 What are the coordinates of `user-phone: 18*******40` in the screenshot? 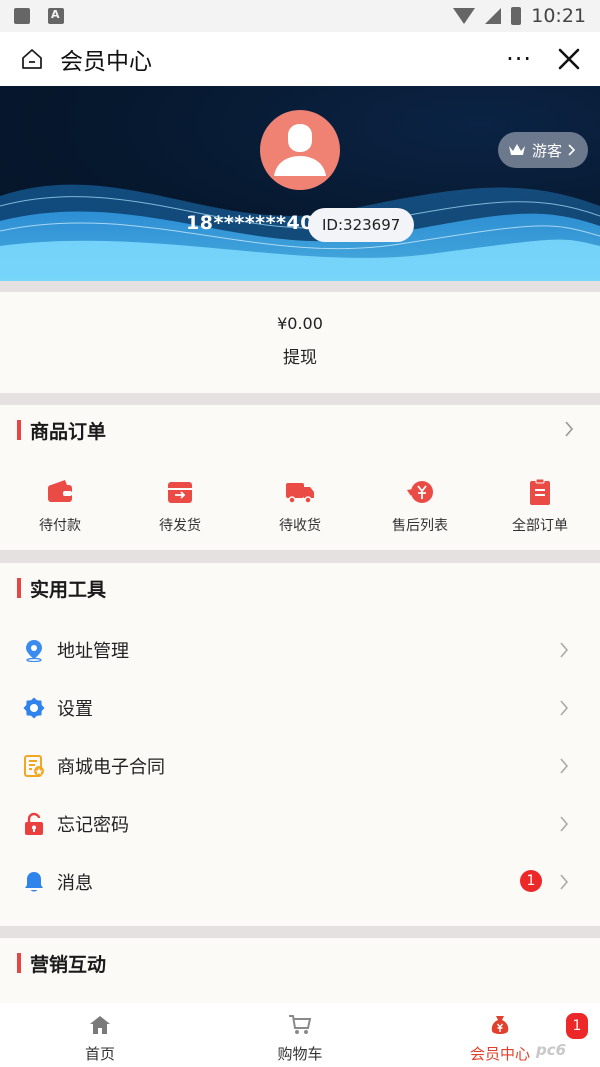 It's located at (250, 223).